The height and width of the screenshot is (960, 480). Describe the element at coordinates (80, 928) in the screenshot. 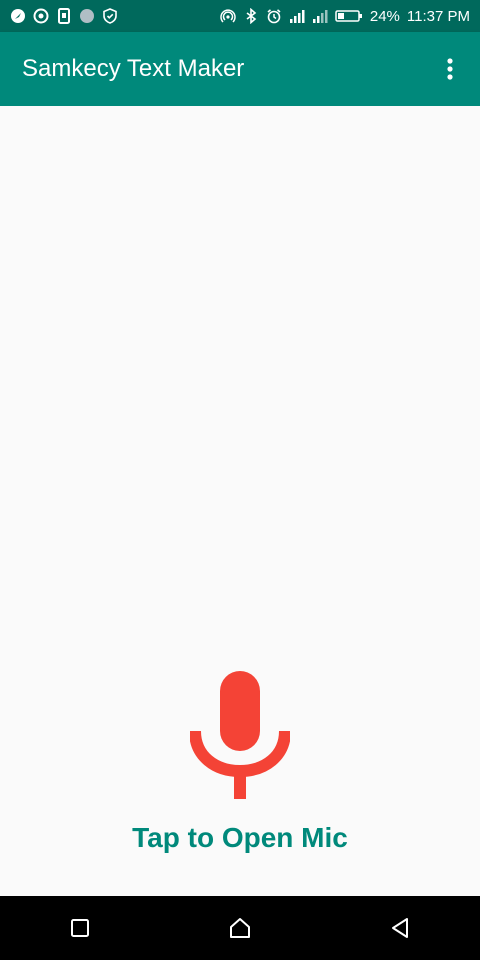

I see `recent-apps-icon` at that location.